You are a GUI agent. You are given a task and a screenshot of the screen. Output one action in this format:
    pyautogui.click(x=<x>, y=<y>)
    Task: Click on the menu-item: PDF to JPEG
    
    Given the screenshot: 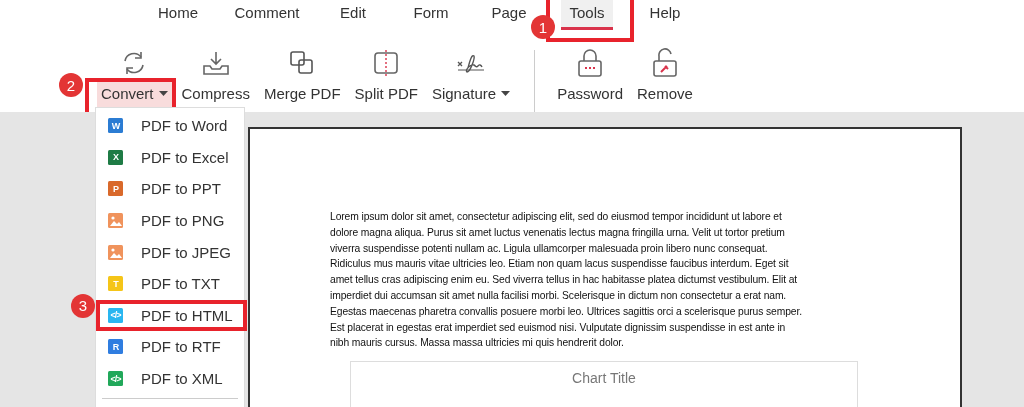 What is the action you would take?
    pyautogui.click(x=170, y=252)
    